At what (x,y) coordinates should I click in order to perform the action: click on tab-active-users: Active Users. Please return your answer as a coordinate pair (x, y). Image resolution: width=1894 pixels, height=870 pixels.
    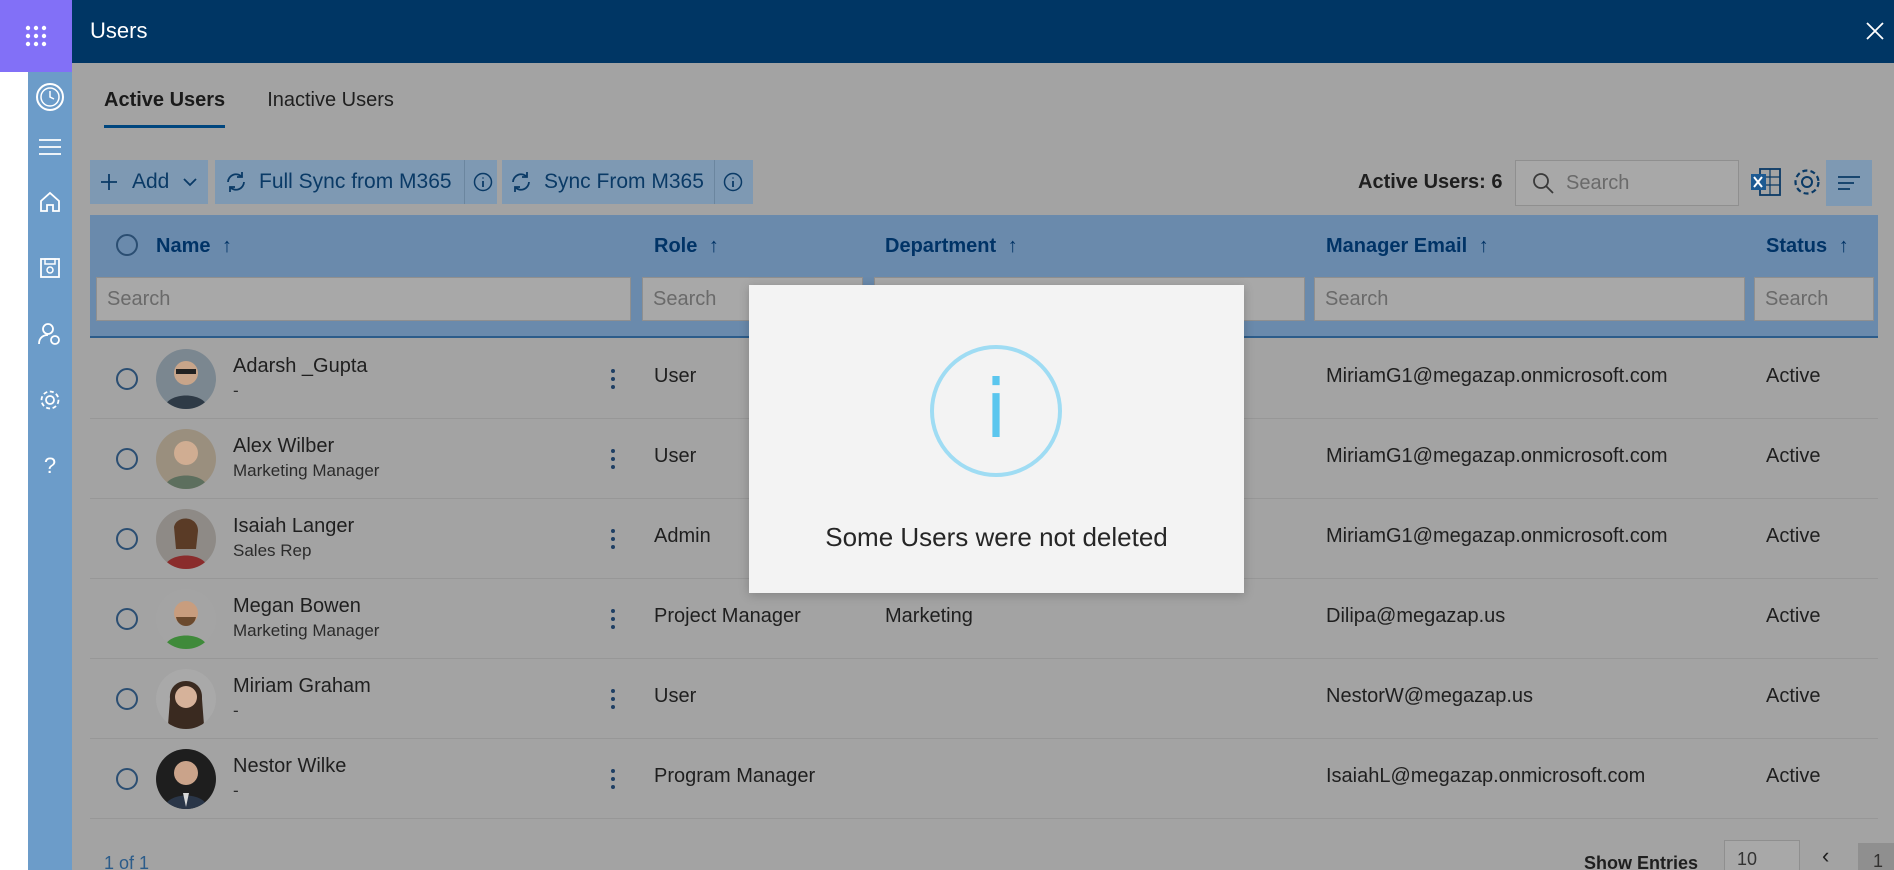
    Looking at the image, I should click on (165, 105).